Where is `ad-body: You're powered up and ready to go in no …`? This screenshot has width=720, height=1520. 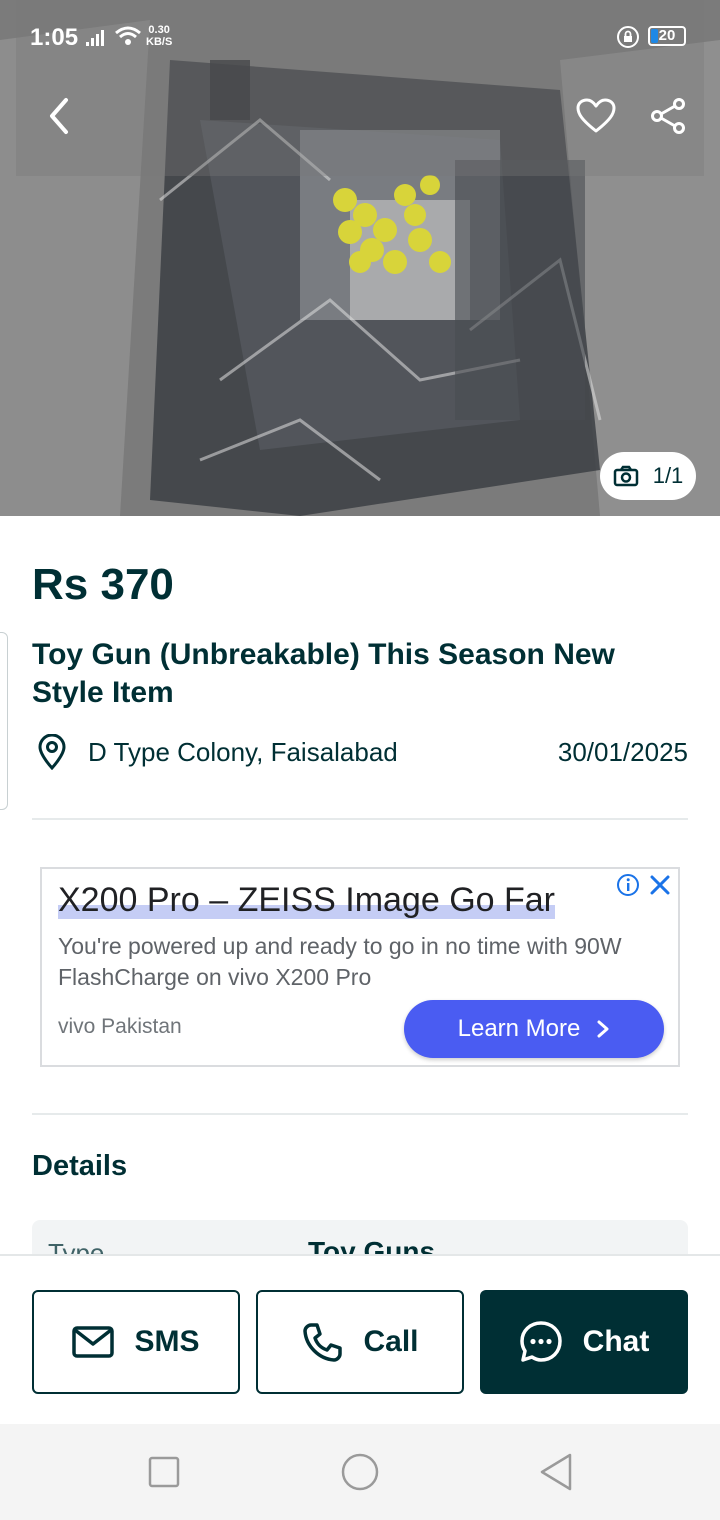
ad-body: You're powered up and ready to go in no … is located at coordinates (340, 961).